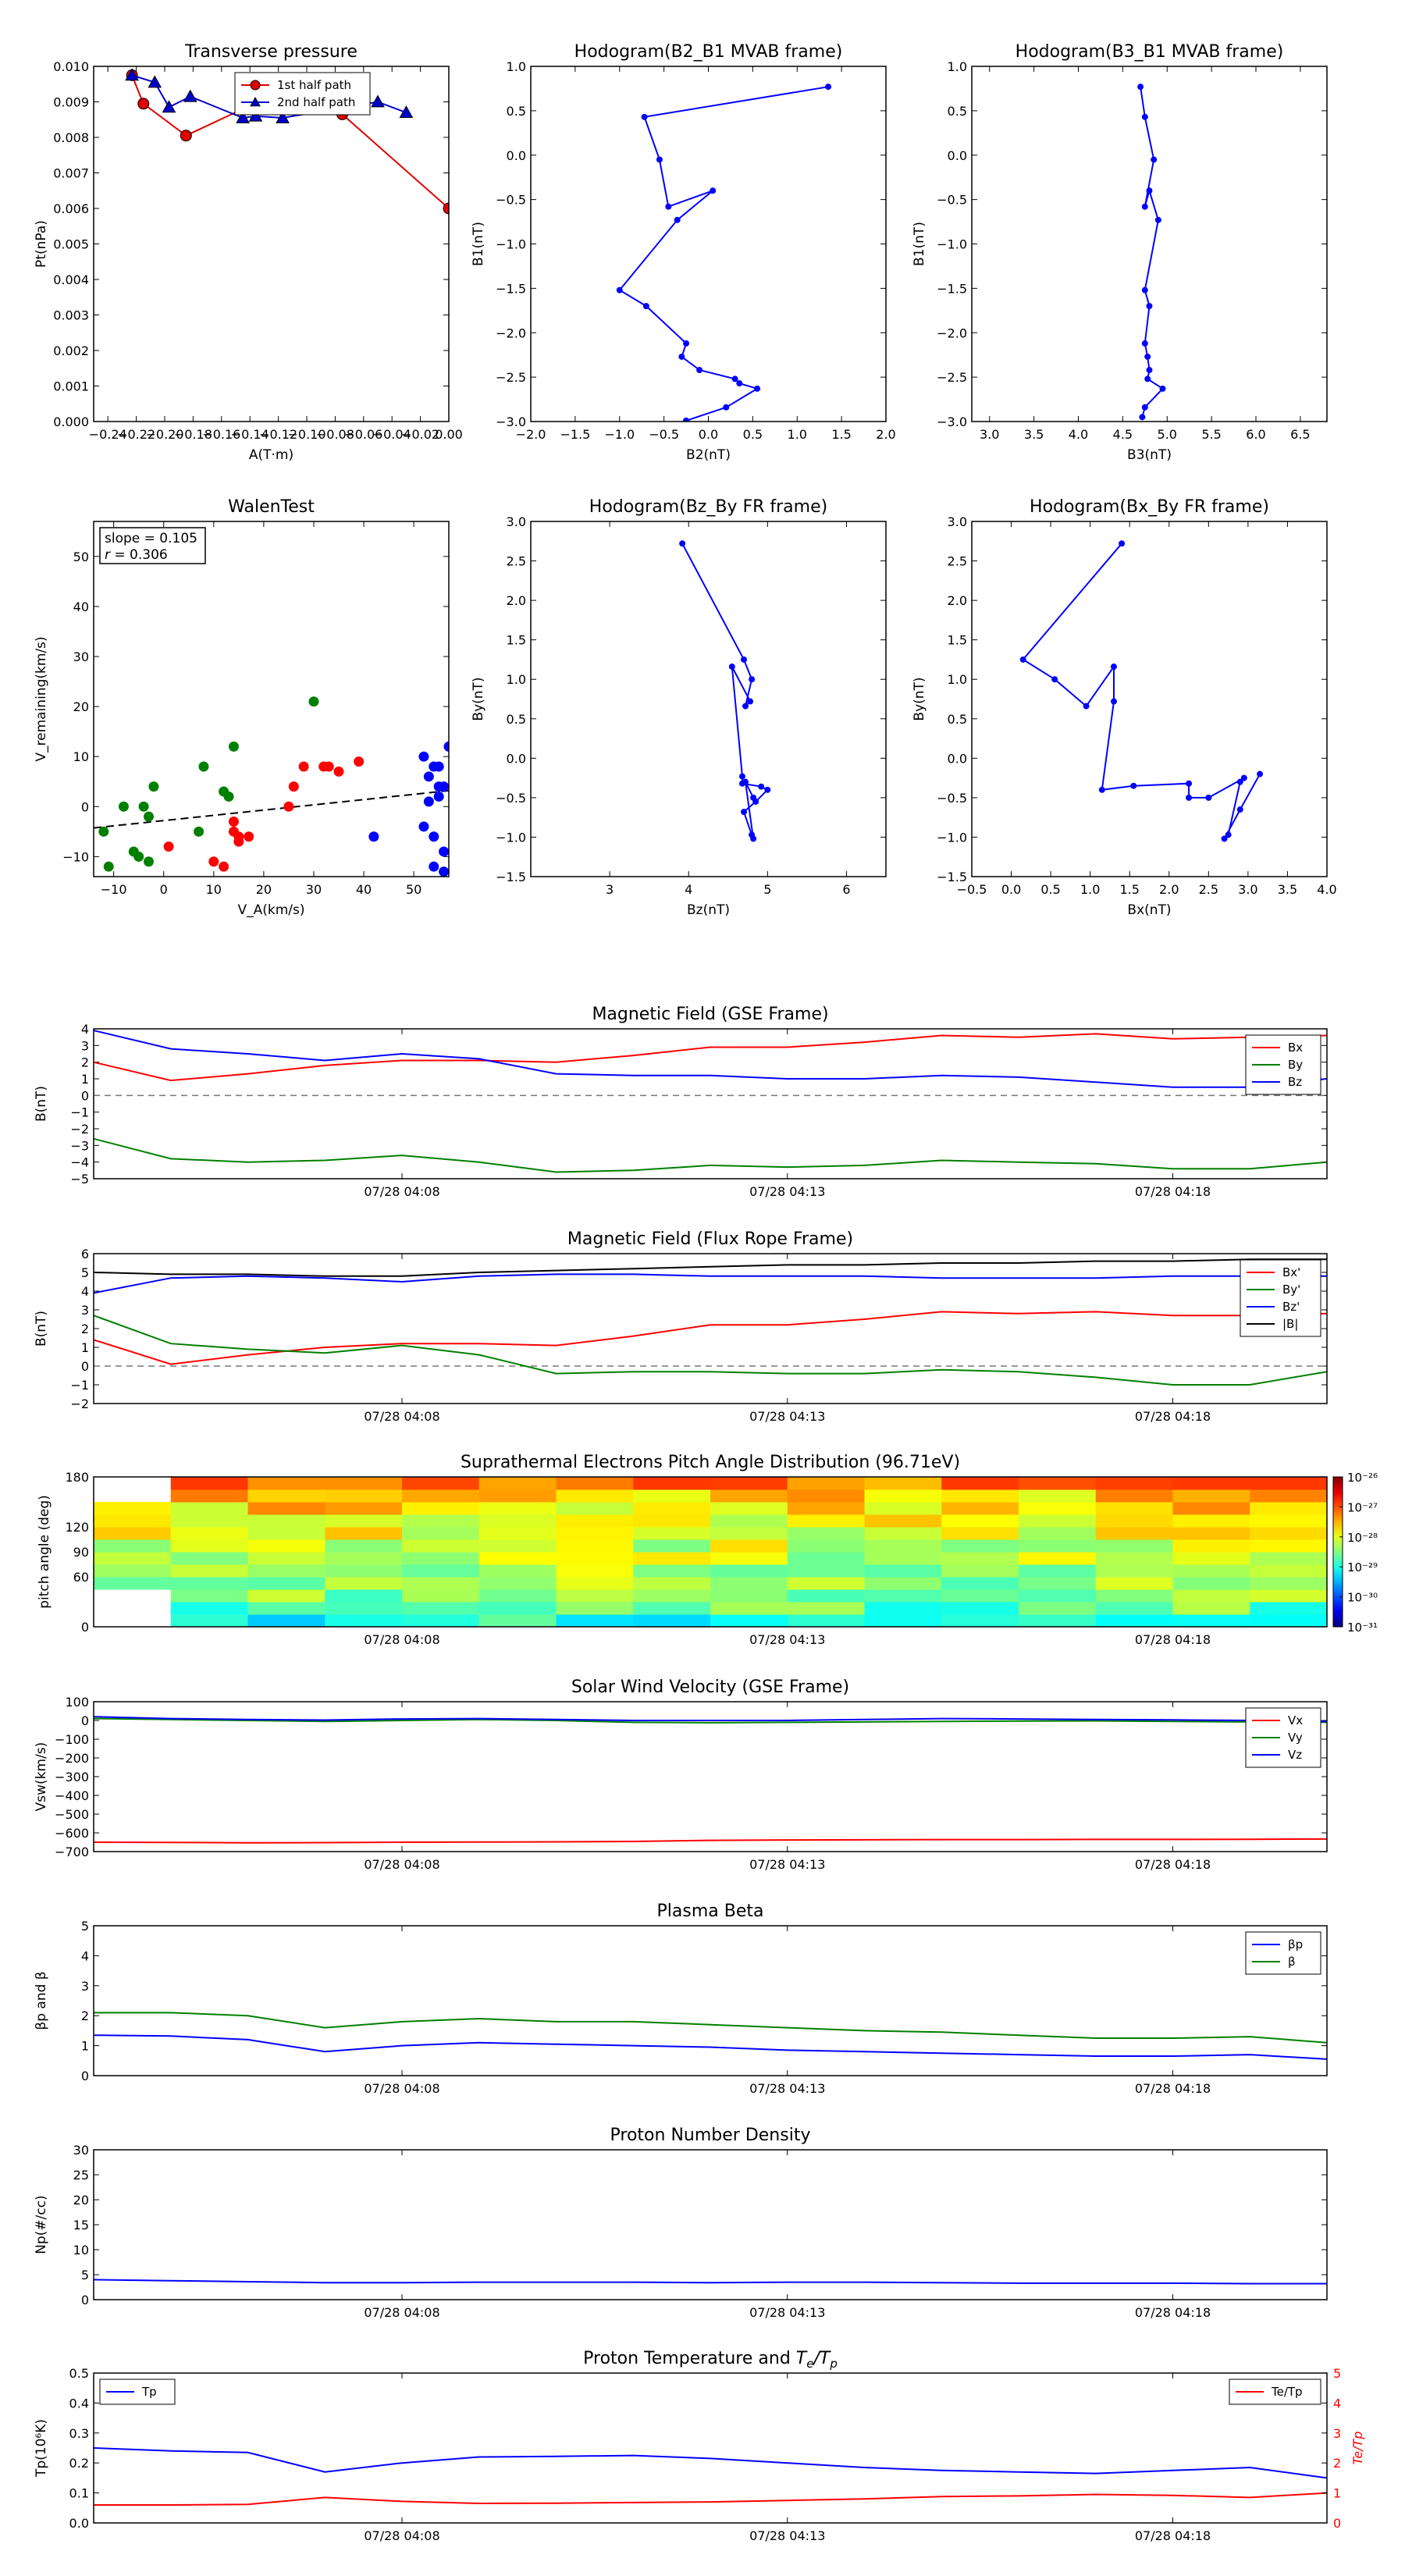 This screenshot has width=1405, height=2576. I want to click on transverse_pressure-ylabel: Pt(nPa), so click(41, 244).